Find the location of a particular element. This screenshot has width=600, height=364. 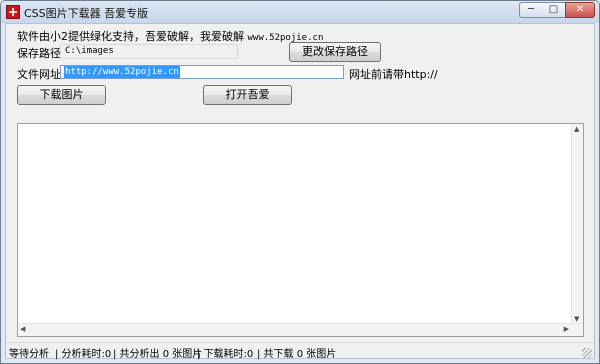

horizontal-scrollbar: ◀ ▶ is located at coordinates (300, 329).